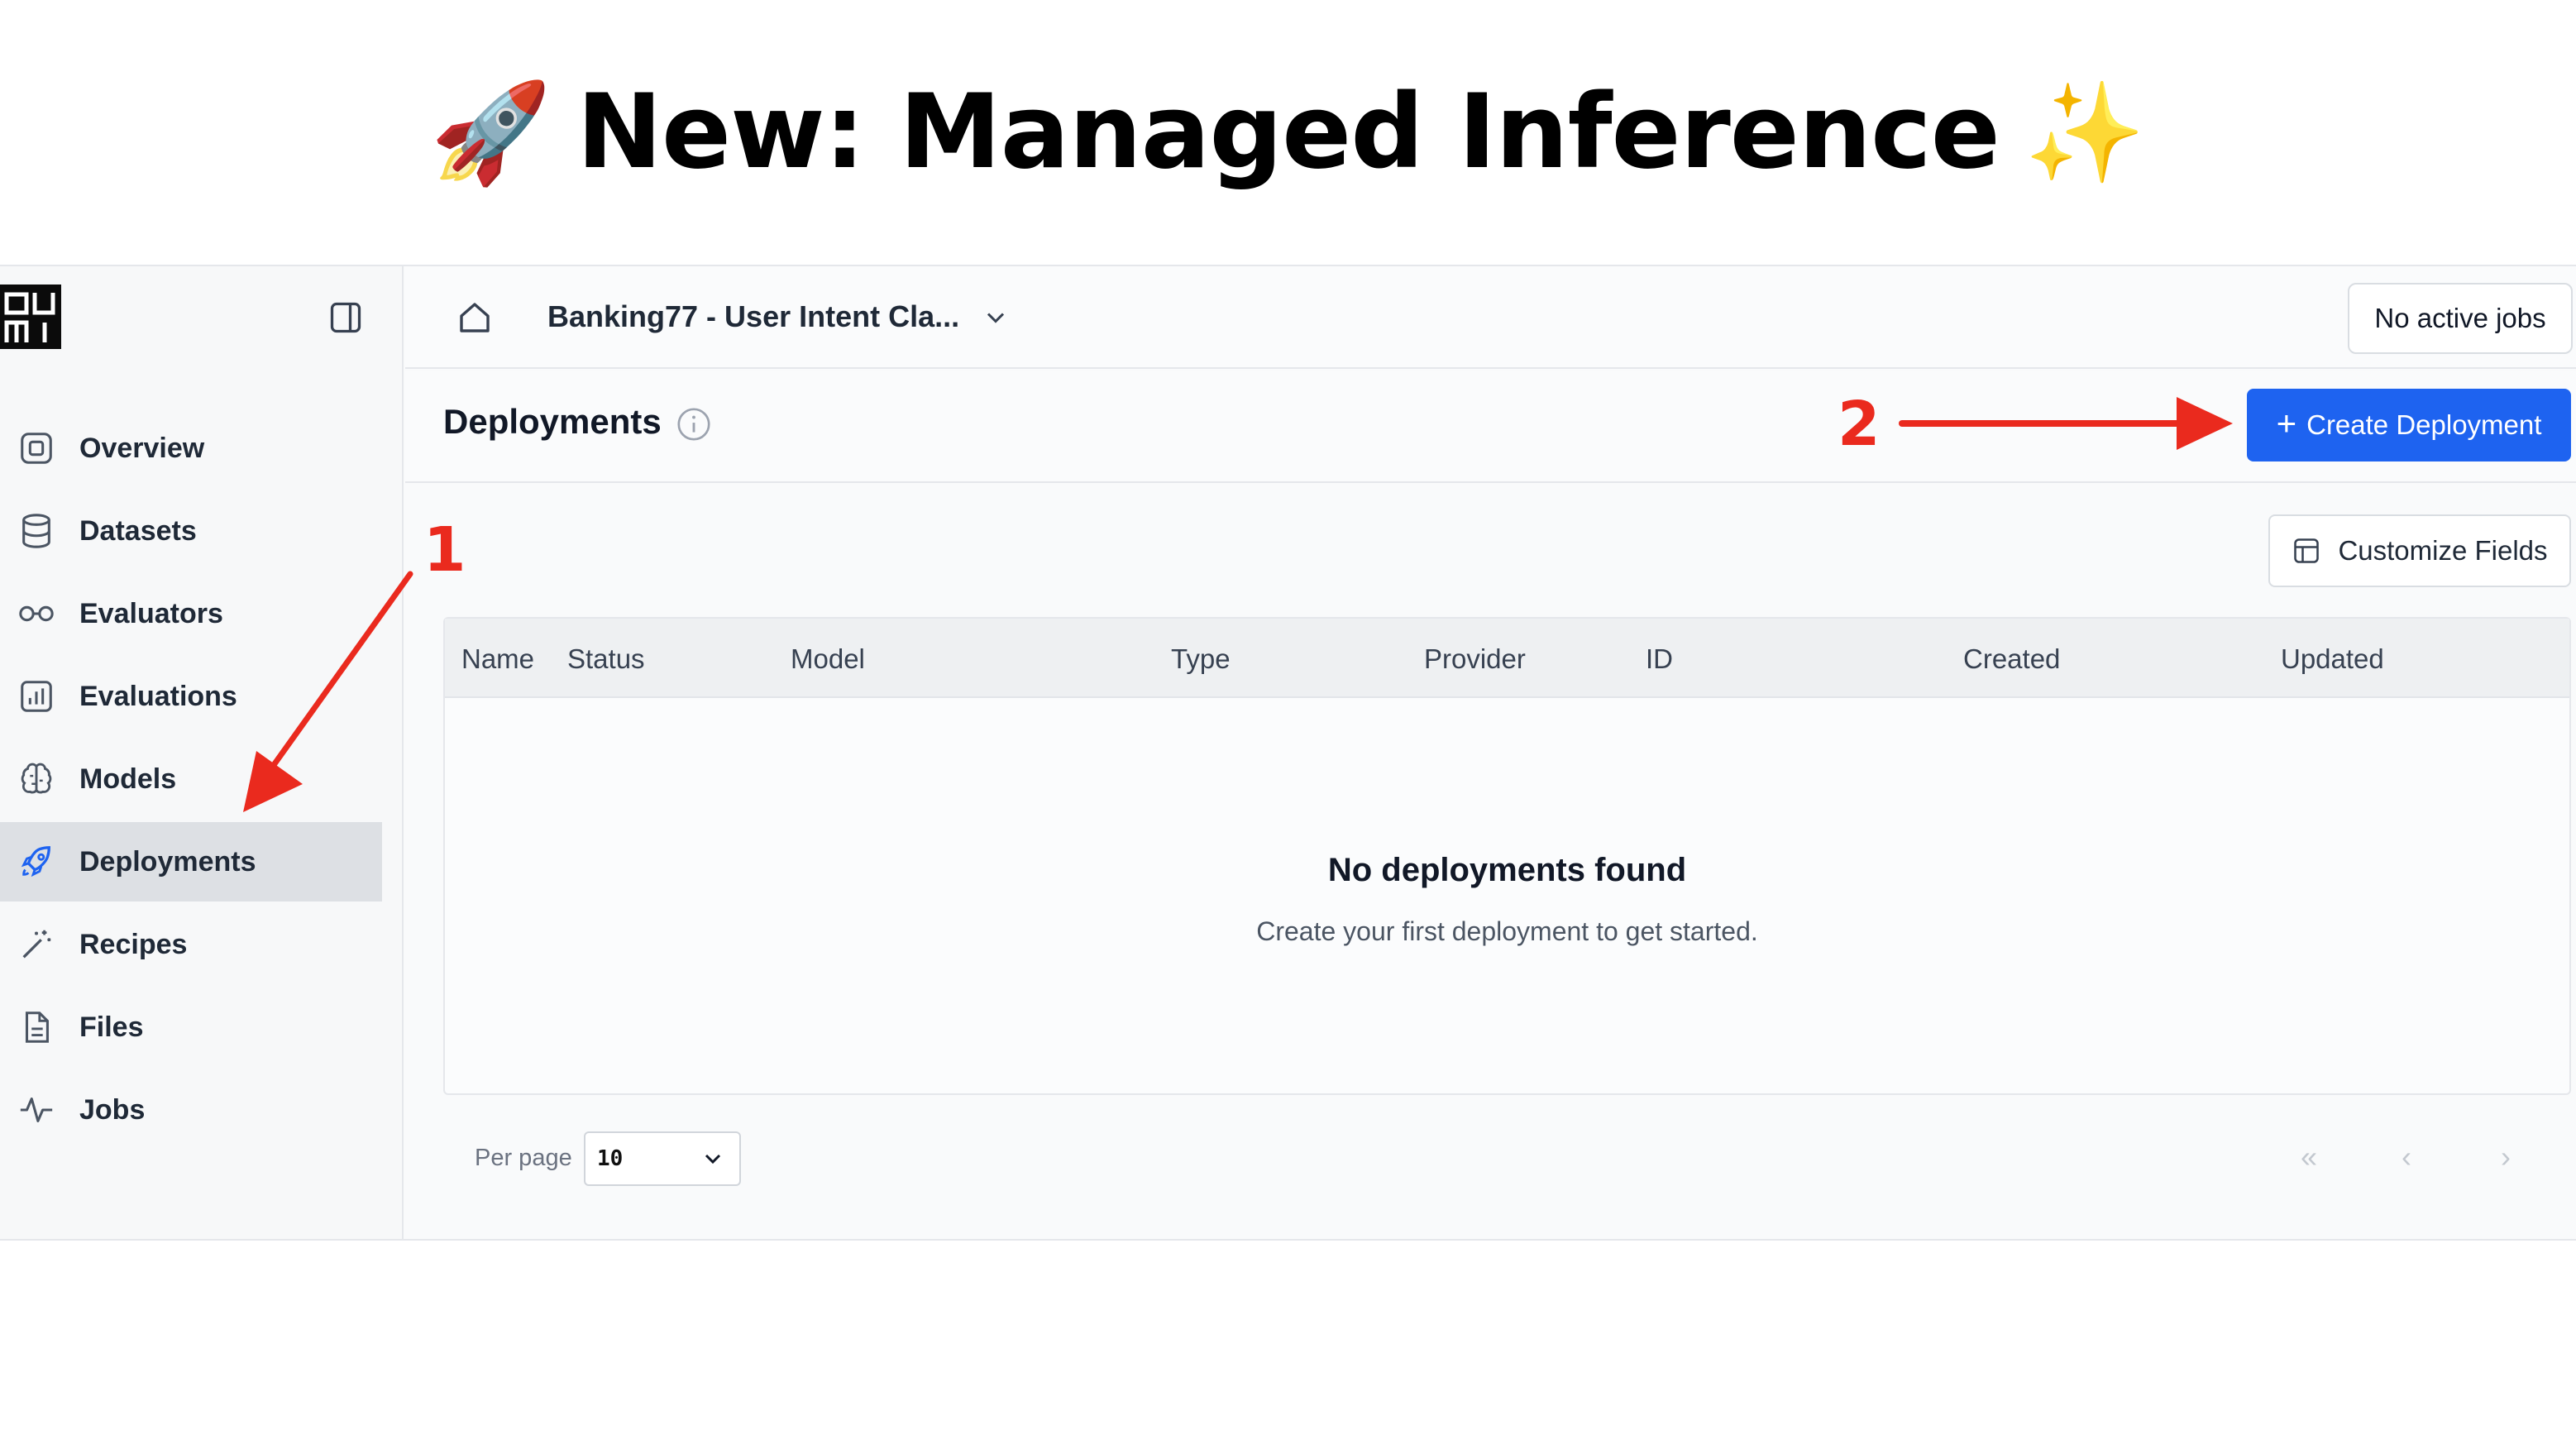 This screenshot has height=1449, width=2576. What do you see at coordinates (113, 1109) in the screenshot?
I see `sidebar-item-label: Jobs` at bounding box center [113, 1109].